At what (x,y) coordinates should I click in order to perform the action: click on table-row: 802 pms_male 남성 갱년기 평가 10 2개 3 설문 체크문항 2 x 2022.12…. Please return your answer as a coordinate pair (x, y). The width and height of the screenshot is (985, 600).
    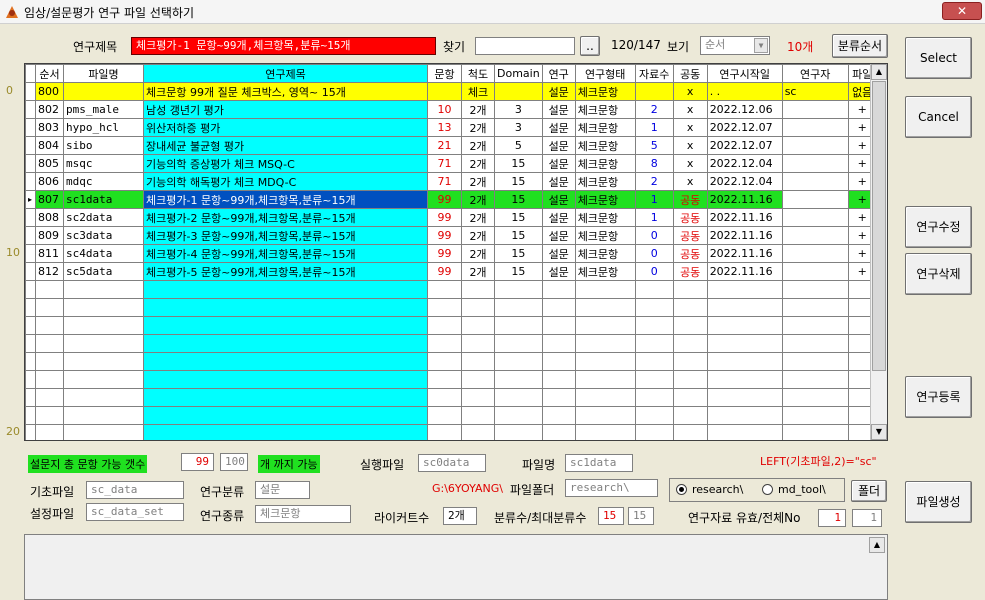
    Looking at the image, I should click on (451, 109).